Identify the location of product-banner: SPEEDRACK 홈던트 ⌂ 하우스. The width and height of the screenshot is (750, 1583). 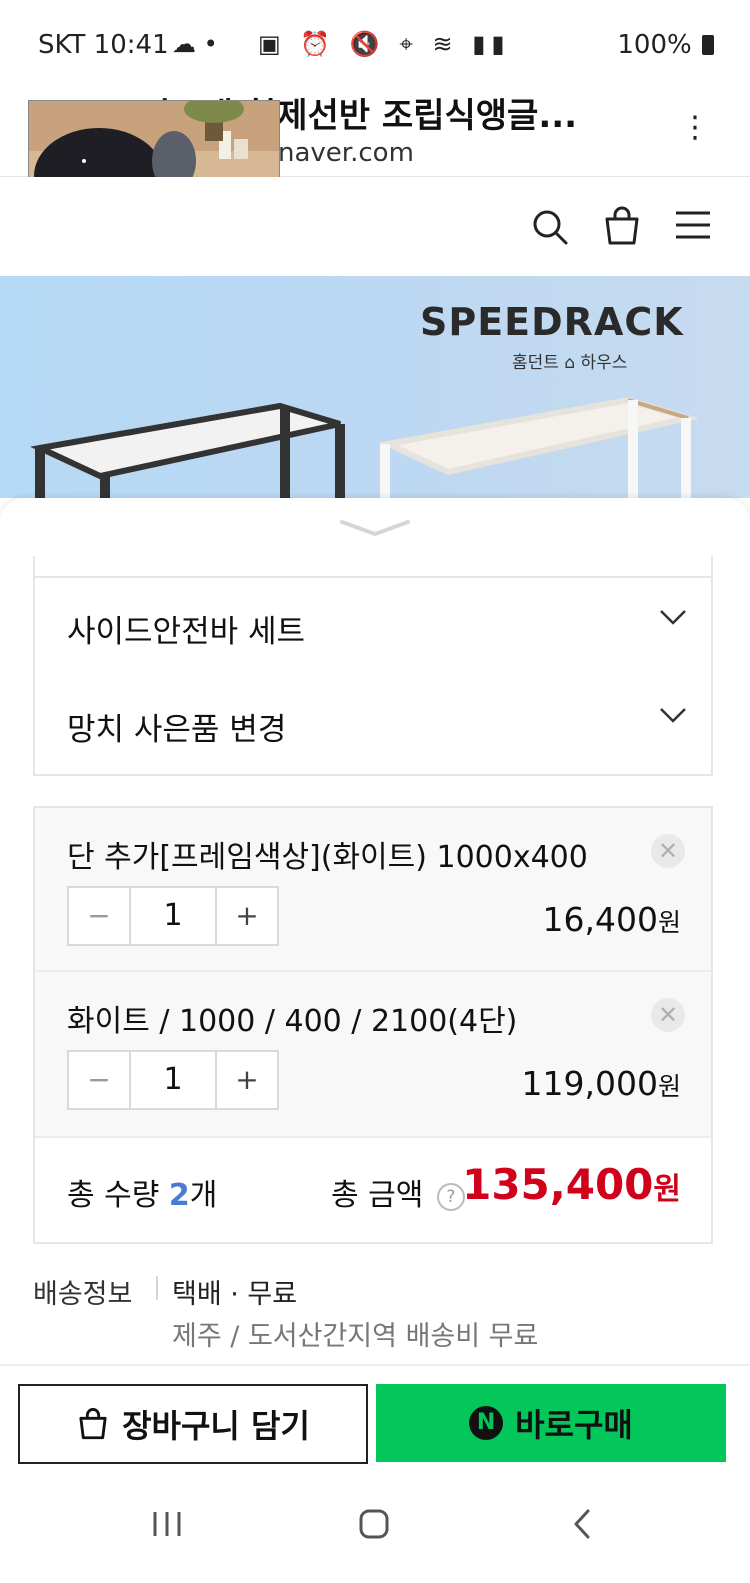
(375, 387).